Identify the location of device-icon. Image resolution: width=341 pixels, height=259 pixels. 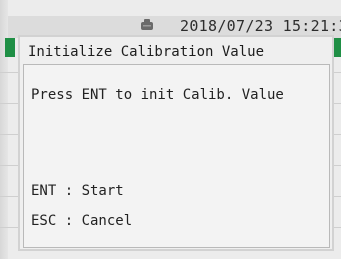
(147, 24).